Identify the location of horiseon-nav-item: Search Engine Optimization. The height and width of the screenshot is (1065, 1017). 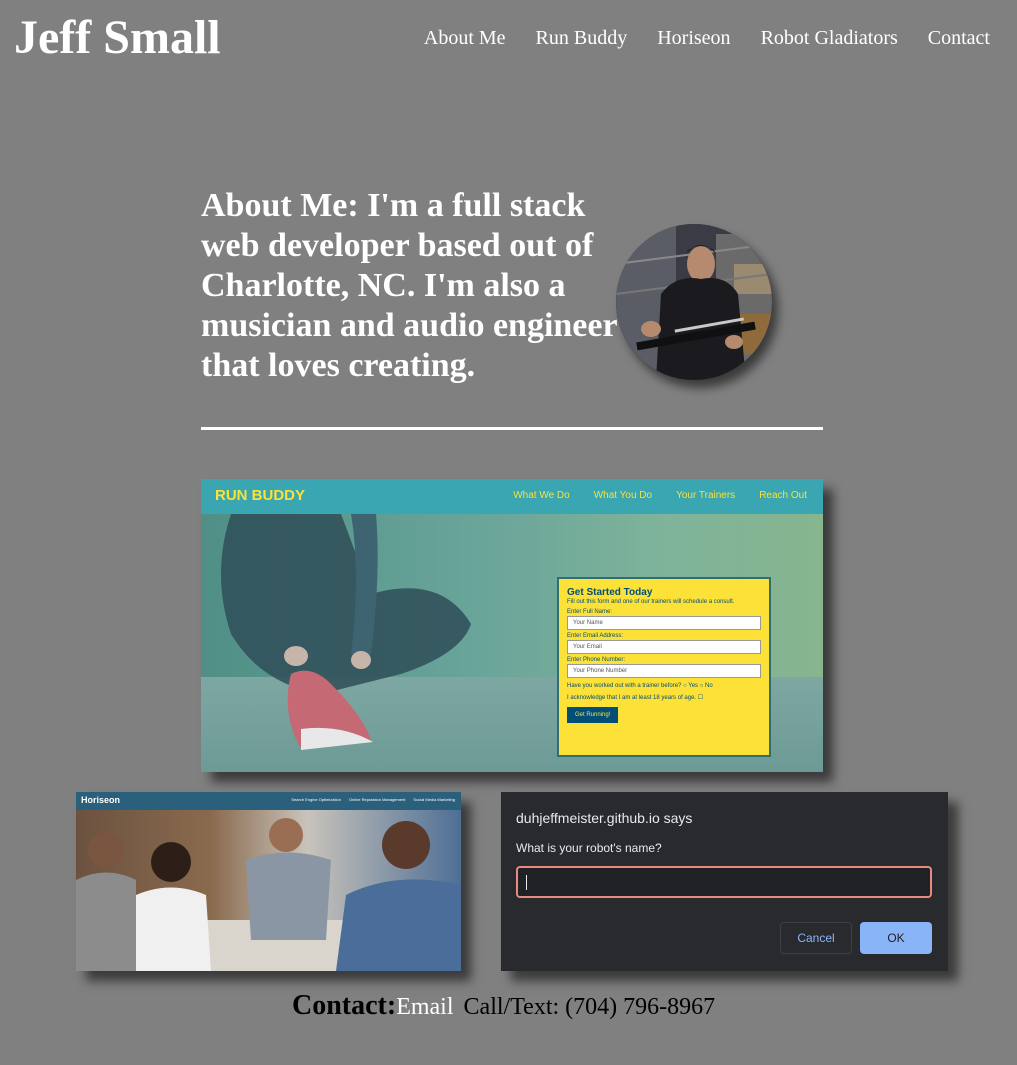
(316, 799).